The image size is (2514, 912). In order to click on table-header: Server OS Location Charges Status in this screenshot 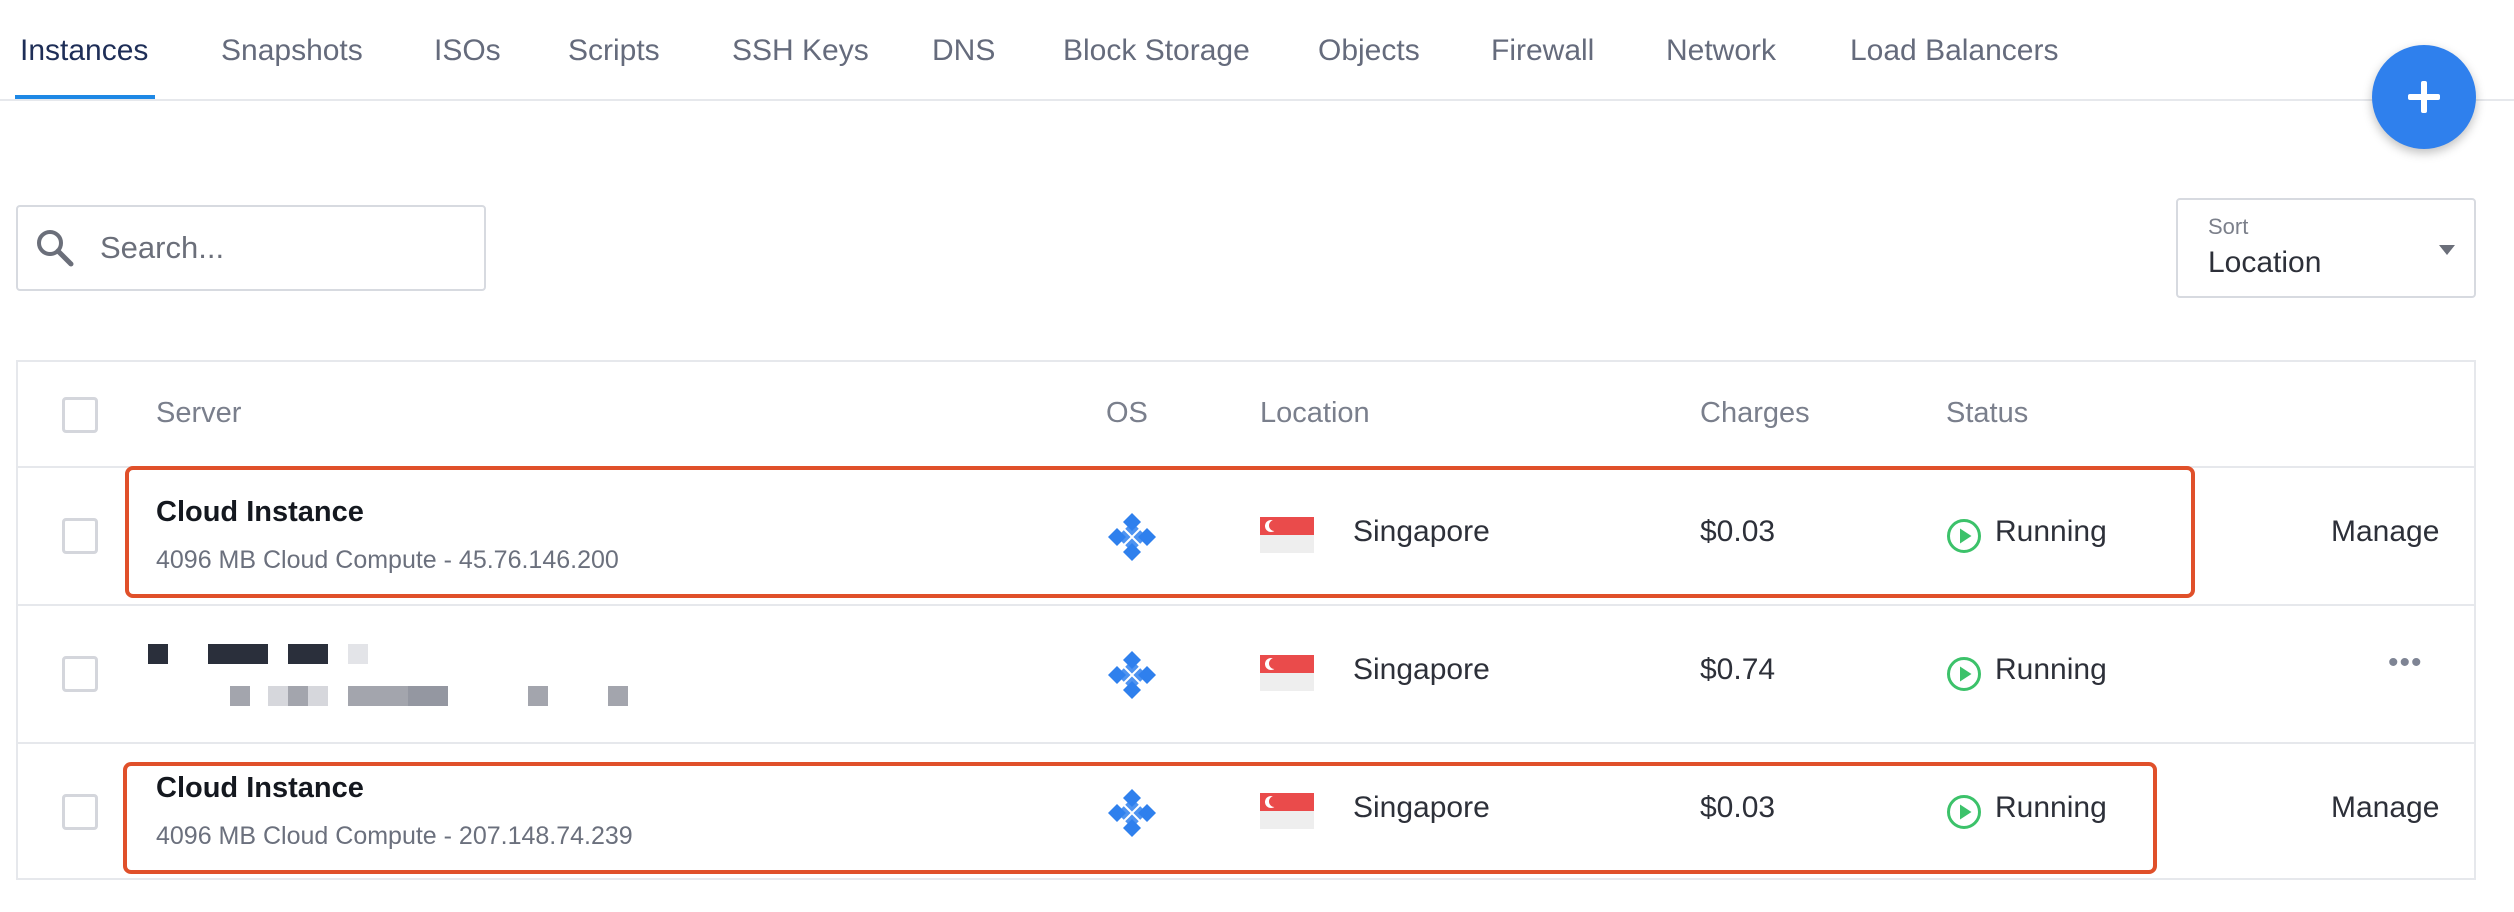, I will do `click(1246, 415)`.